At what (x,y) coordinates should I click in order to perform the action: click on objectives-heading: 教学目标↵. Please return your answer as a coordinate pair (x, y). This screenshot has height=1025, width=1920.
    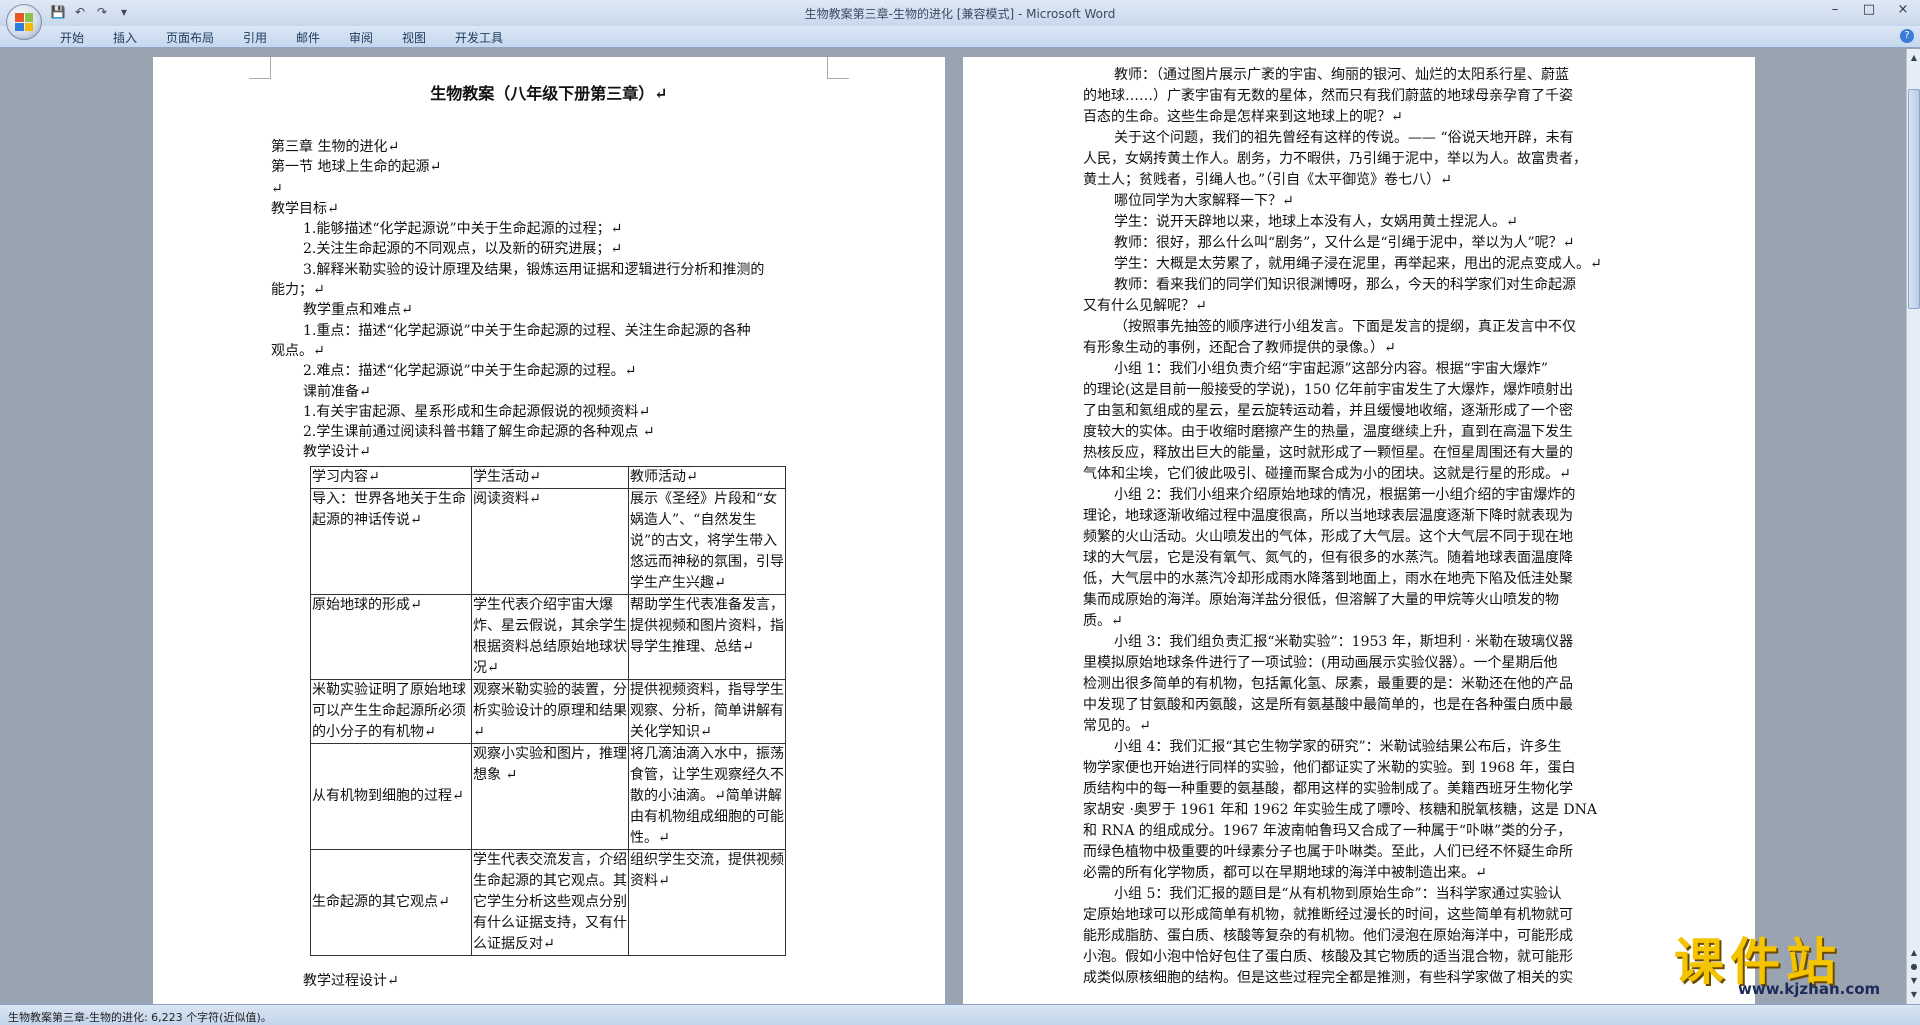
    Looking at the image, I should click on (305, 209).